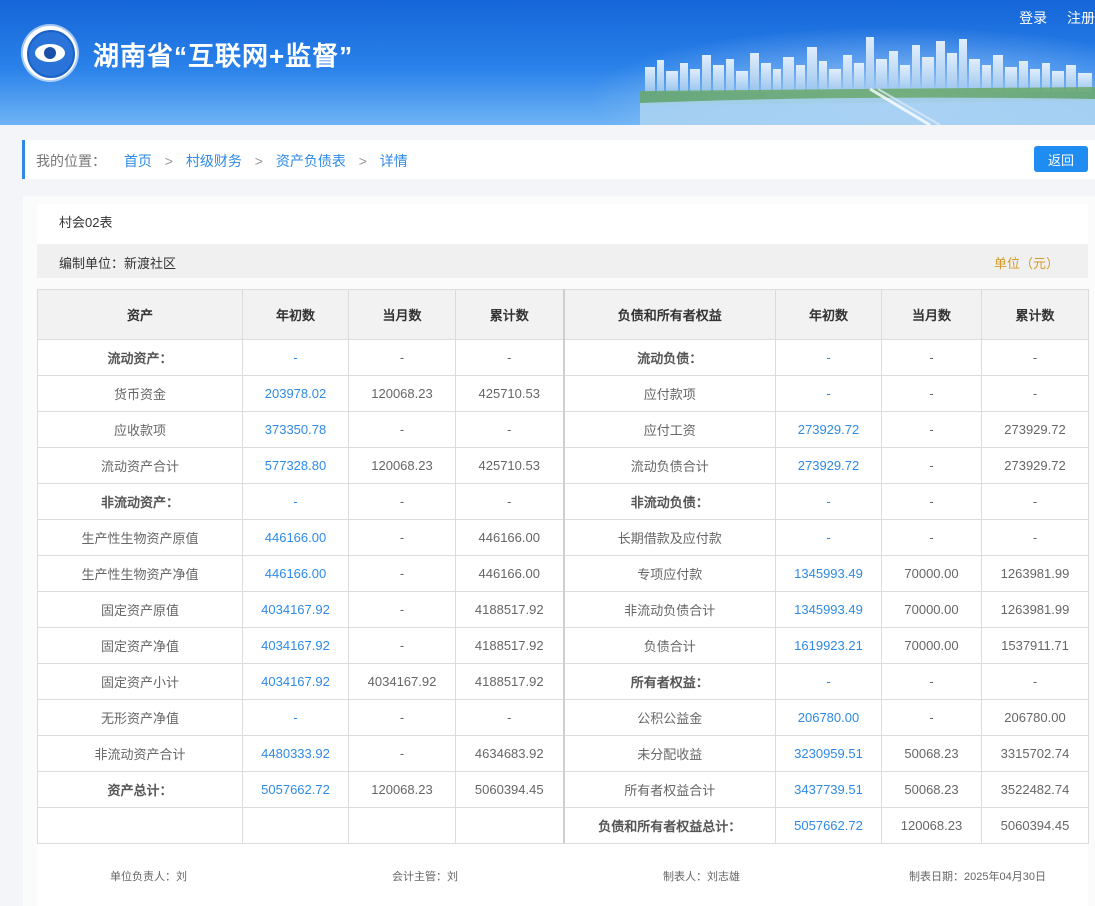 This screenshot has height=906, width=1095. What do you see at coordinates (931, 753) in the screenshot?
I see `amount-cell: 50068.23` at bounding box center [931, 753].